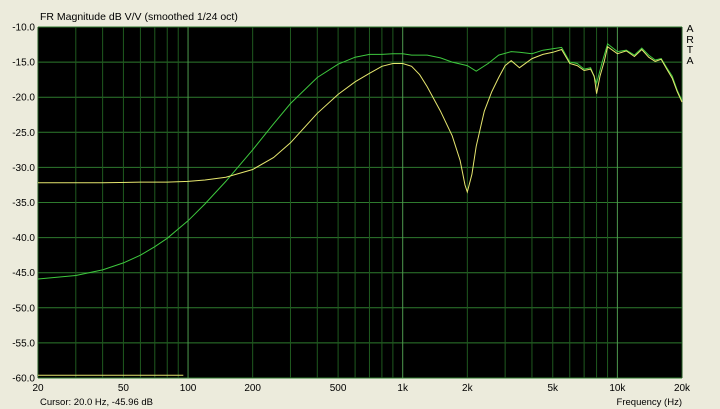 The width and height of the screenshot is (720, 409). I want to click on x-tick-label: 5k, so click(553, 388).